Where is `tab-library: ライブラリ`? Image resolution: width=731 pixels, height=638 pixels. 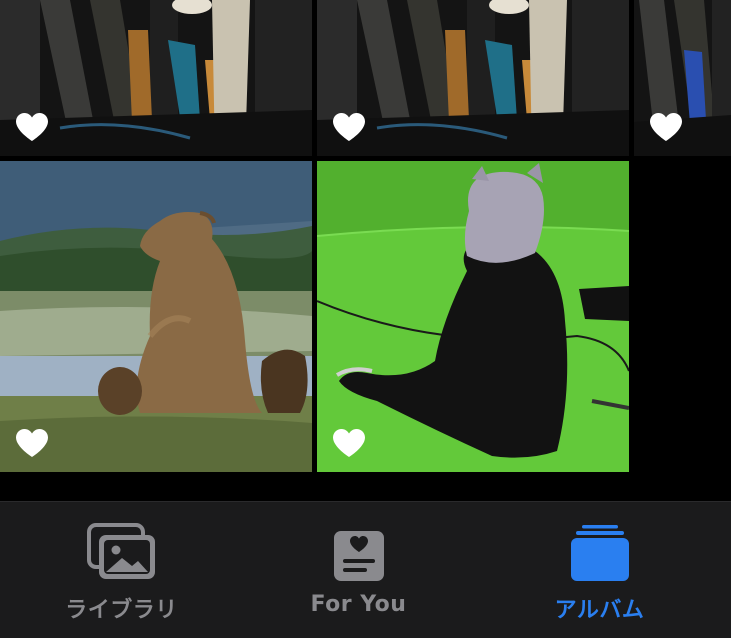
tab-library: ライブラリ is located at coordinates (121, 570).